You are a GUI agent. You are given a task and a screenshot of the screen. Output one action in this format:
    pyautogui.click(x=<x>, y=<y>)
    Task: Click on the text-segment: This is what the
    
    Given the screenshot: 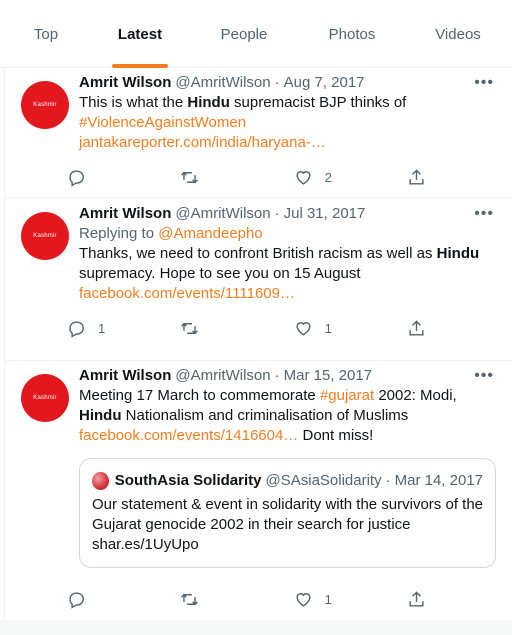 What is the action you would take?
    pyautogui.click(x=133, y=102)
    